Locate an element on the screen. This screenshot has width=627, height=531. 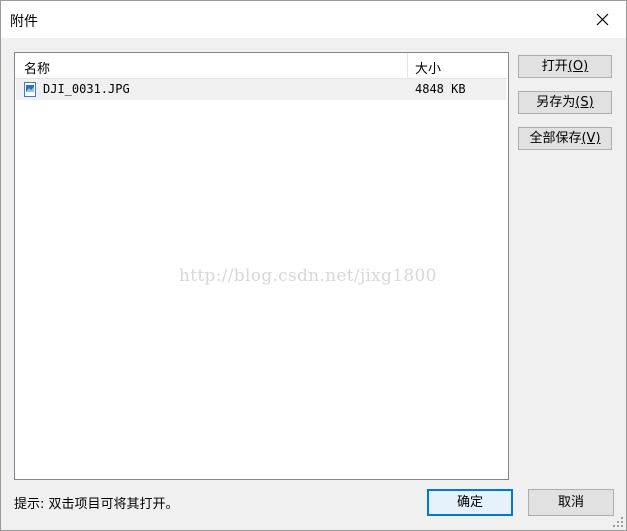
save-as-button-mnemonic: (S) is located at coordinates (584, 102).